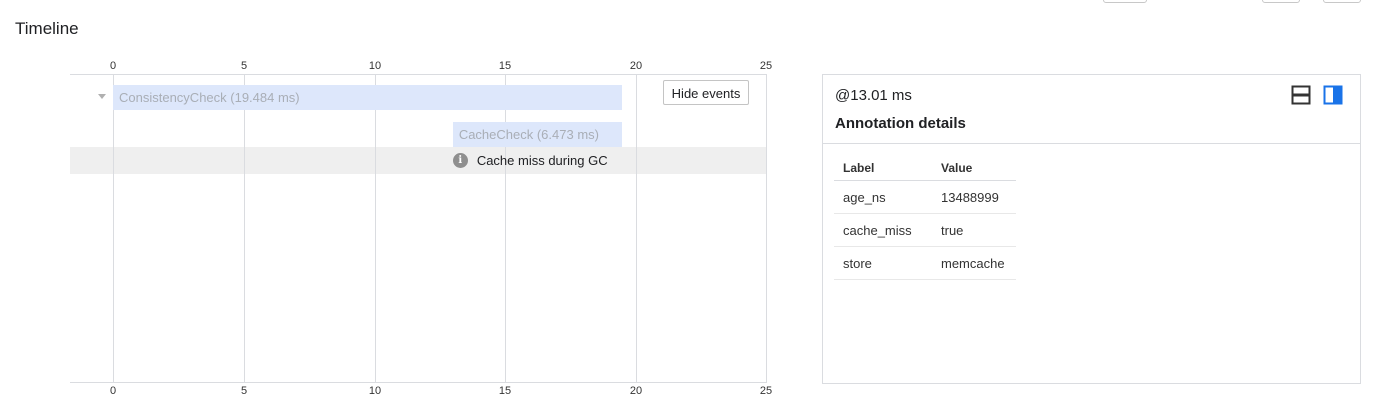 This screenshot has width=1378, height=410. What do you see at coordinates (460, 160) in the screenshot?
I see `info-icon: i` at bounding box center [460, 160].